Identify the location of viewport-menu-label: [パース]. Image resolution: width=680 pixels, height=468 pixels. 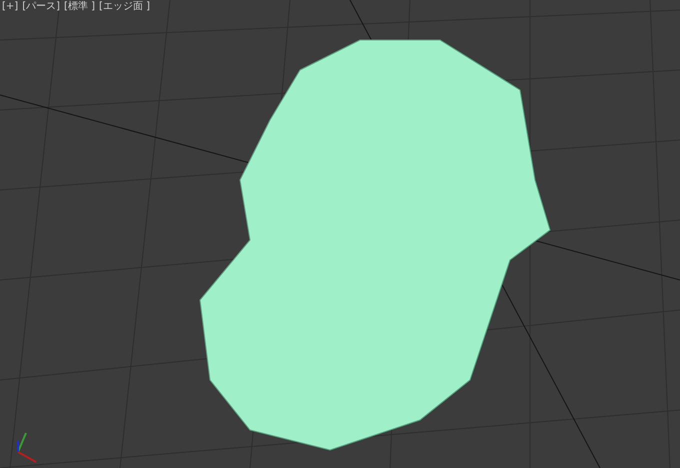
(41, 6).